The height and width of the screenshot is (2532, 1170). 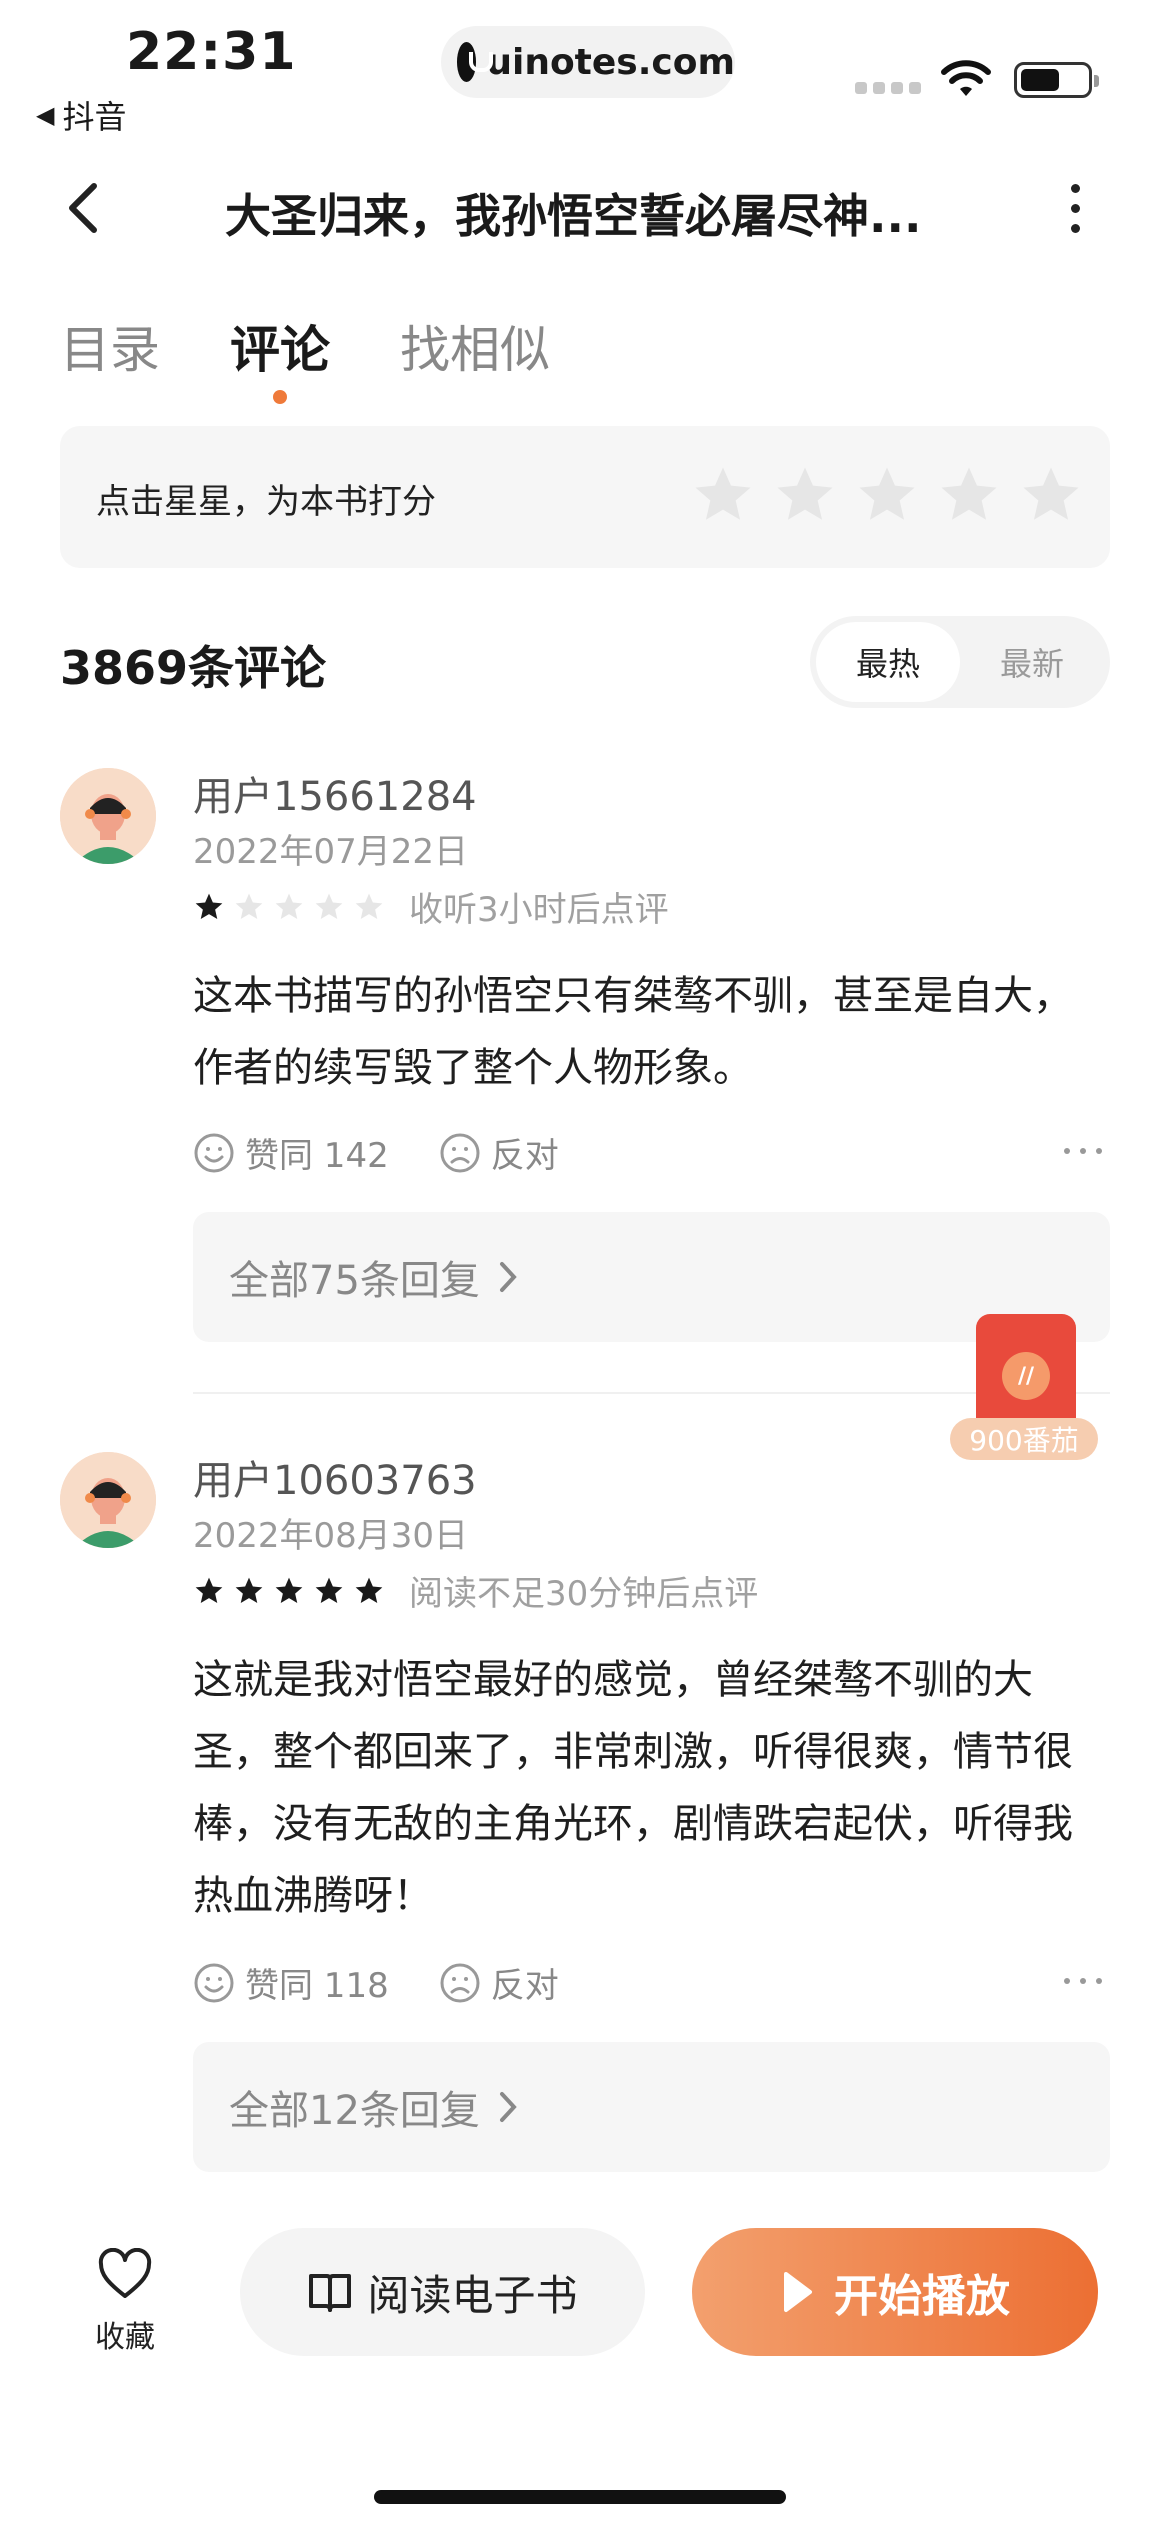 I want to click on comment-username: 用户10603763, so click(x=335, y=1477).